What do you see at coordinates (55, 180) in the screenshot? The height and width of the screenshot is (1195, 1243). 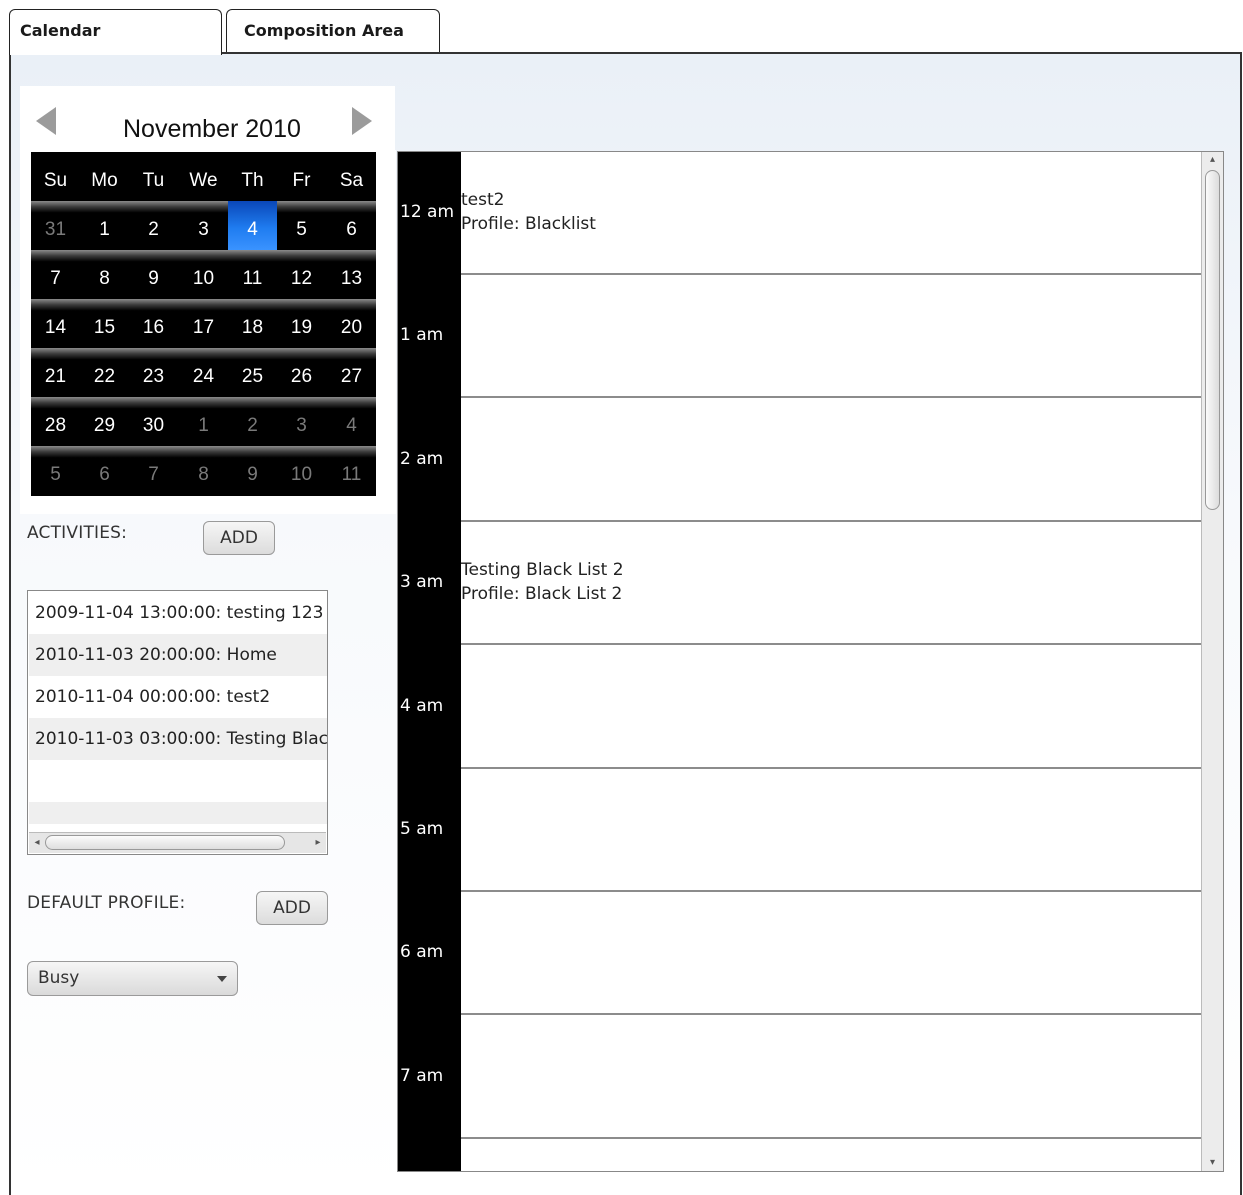 I see `weekday-label: Su` at bounding box center [55, 180].